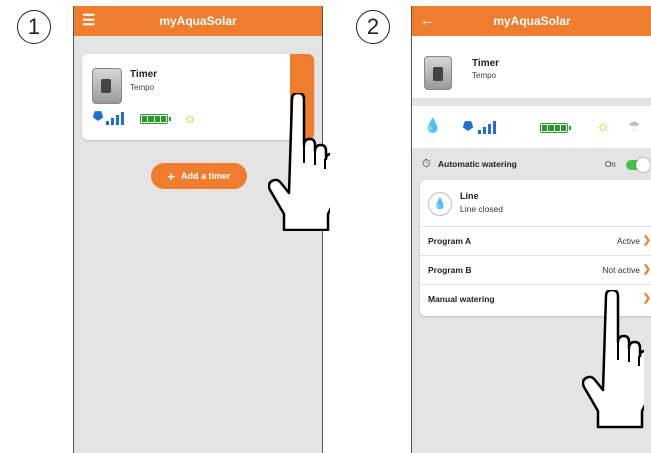 The image size is (651, 453). What do you see at coordinates (535, 240) in the screenshot?
I see `program-a-row: Program A Active ❯` at bounding box center [535, 240].